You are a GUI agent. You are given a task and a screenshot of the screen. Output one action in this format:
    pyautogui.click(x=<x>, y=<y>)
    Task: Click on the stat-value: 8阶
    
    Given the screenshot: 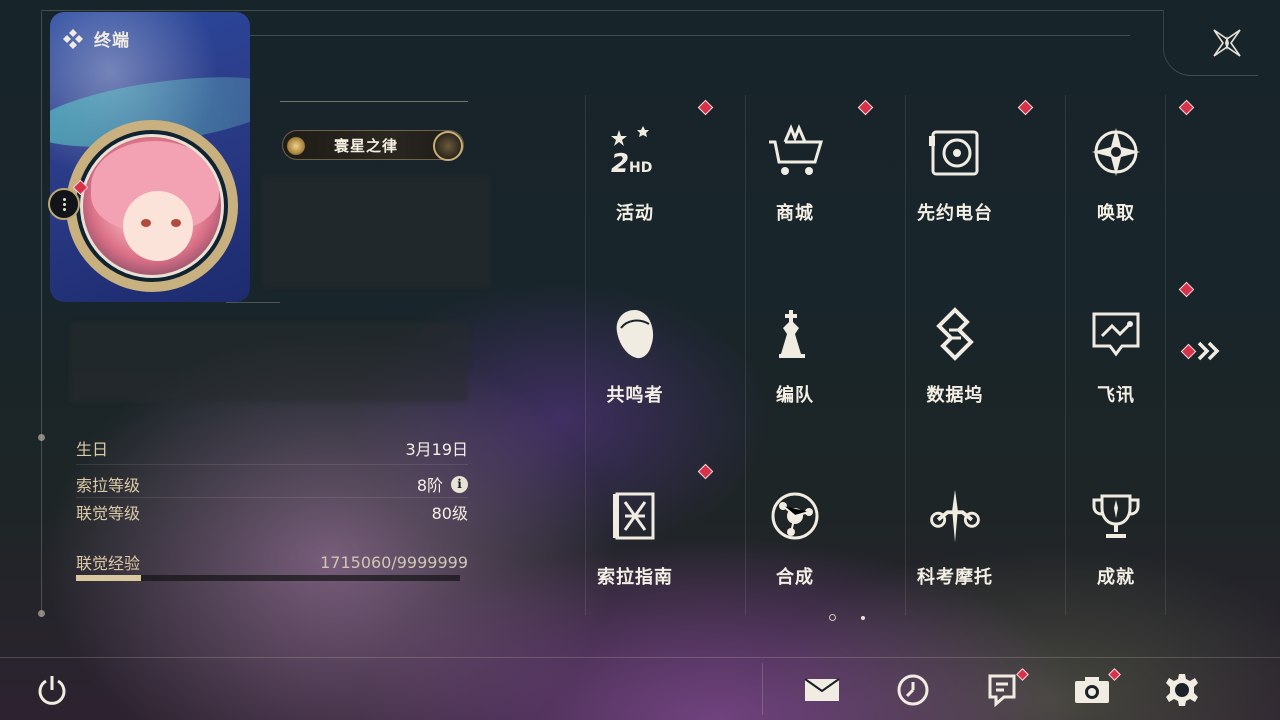 What is the action you would take?
    pyautogui.click(x=429, y=485)
    